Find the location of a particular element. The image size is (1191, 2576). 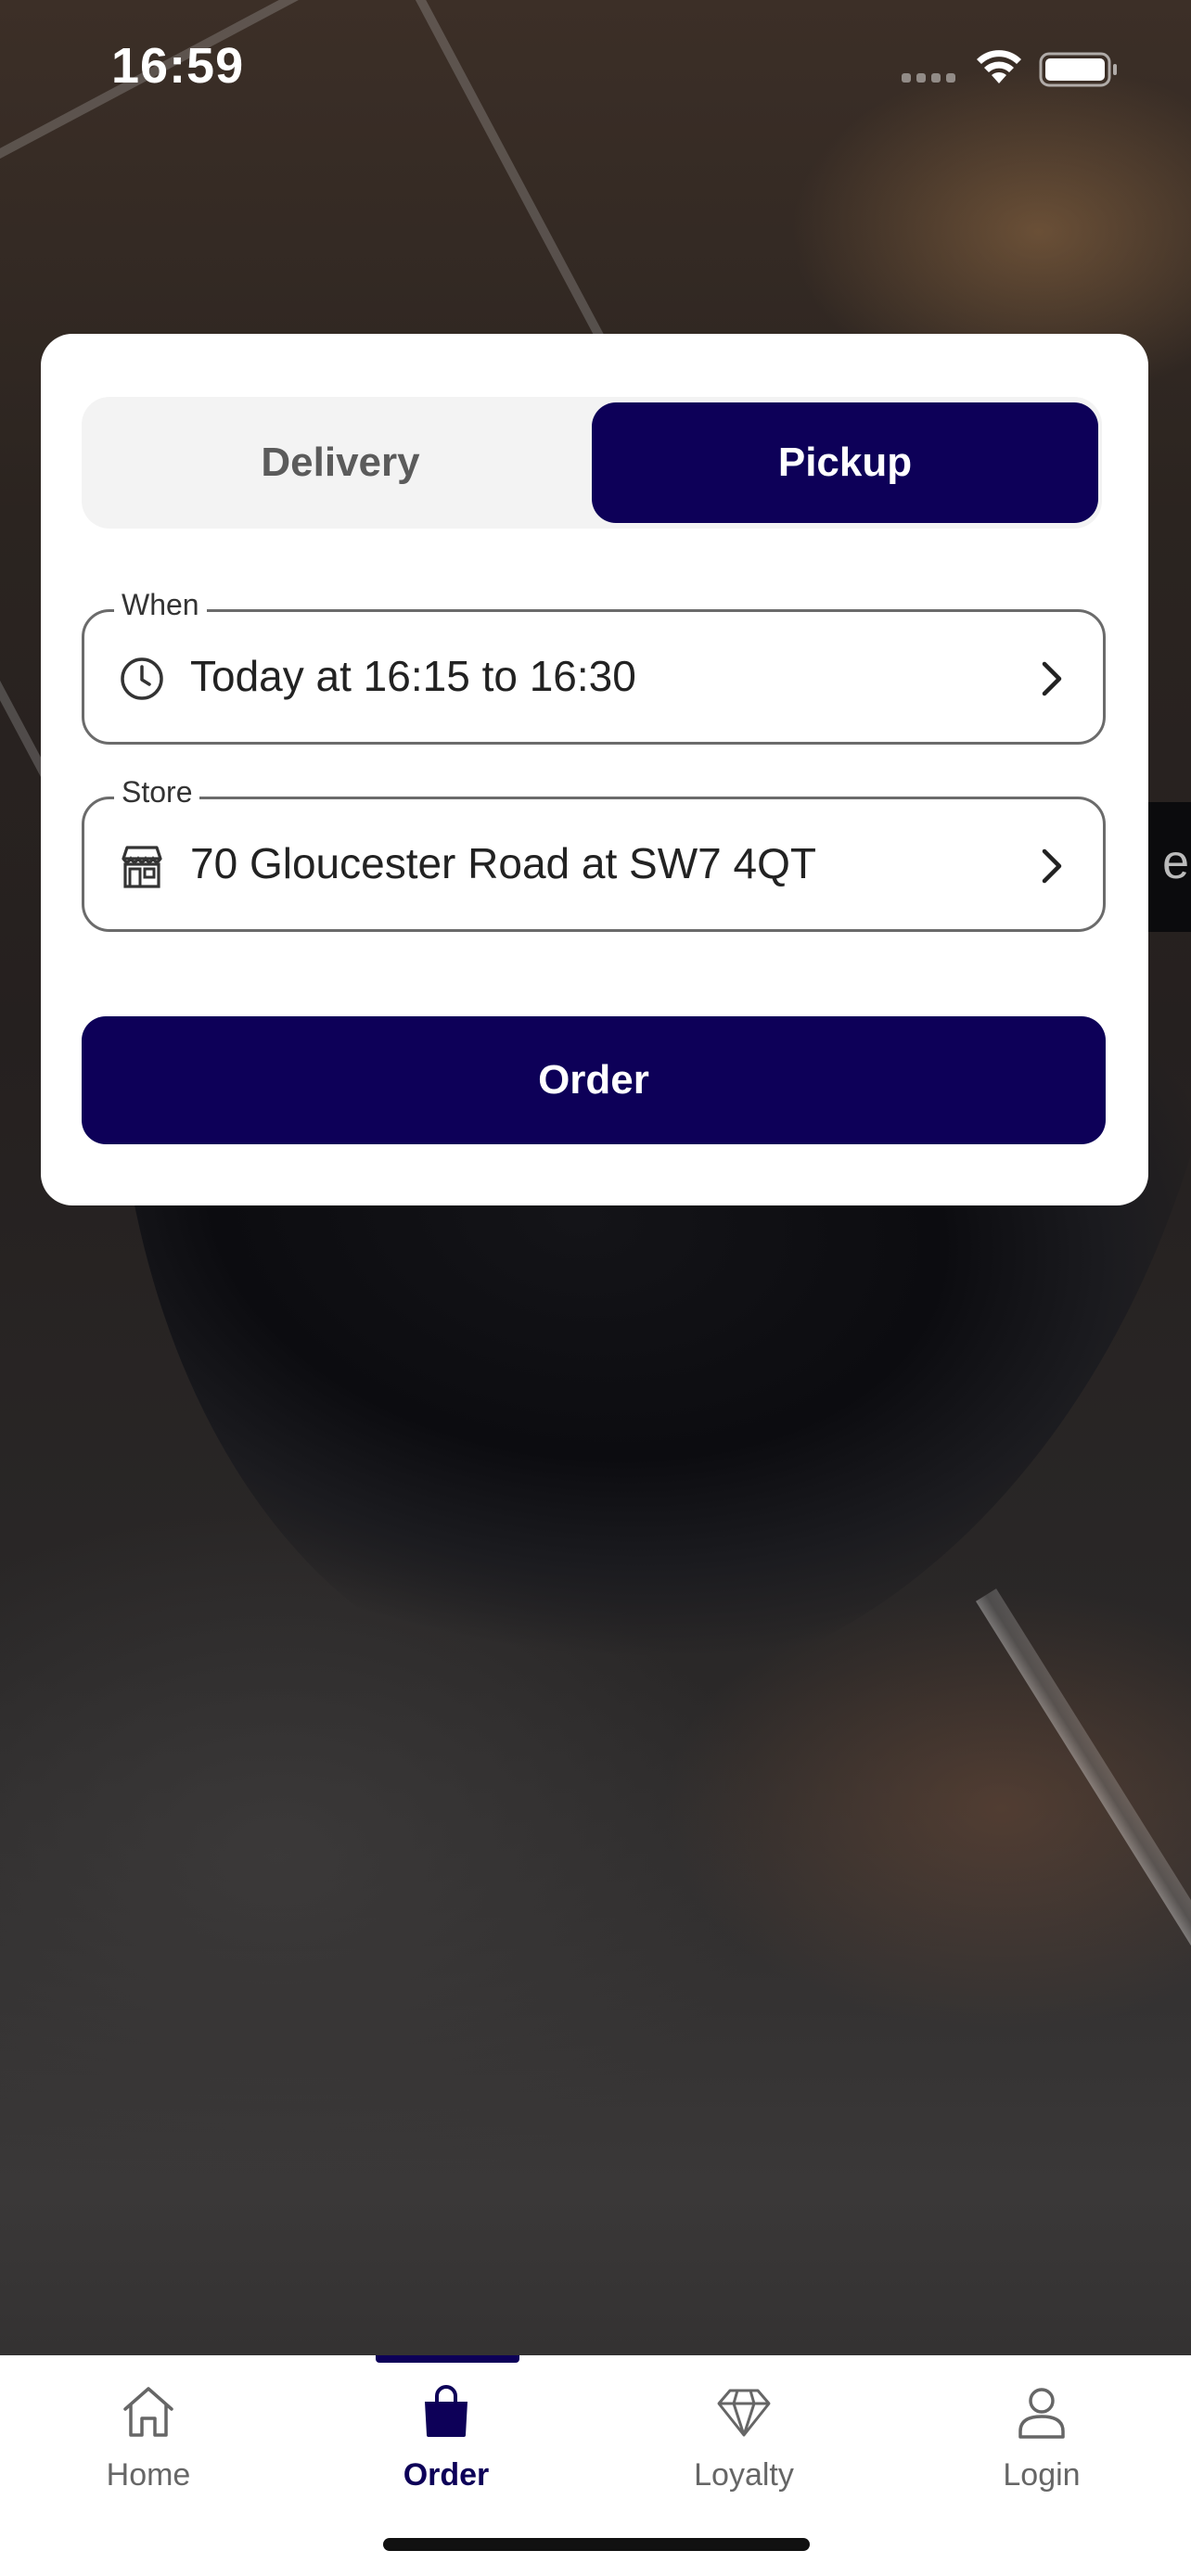

when-field-label: When is located at coordinates (160, 605).